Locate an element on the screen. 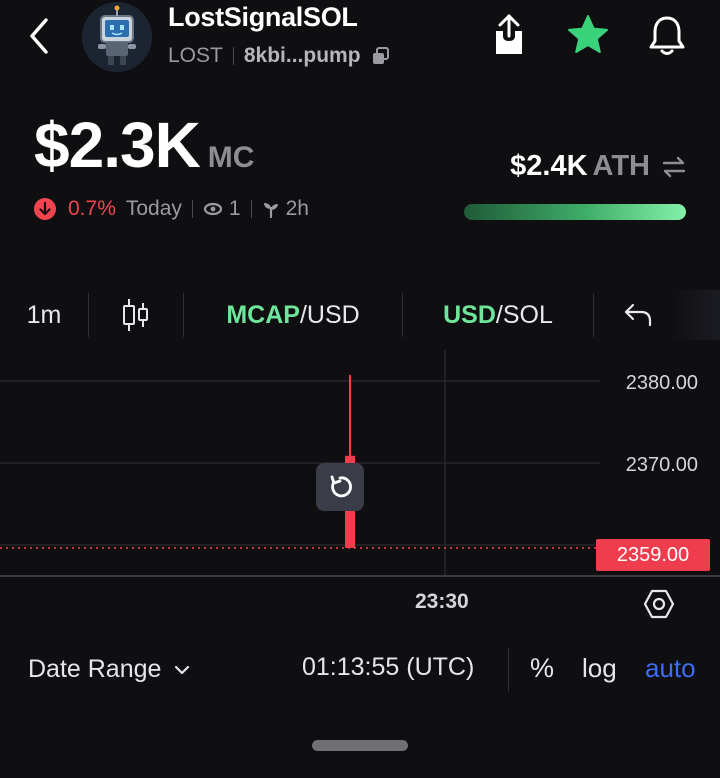 This screenshot has width=720, height=778. date-range-label: Date Range is located at coordinates (95, 669).